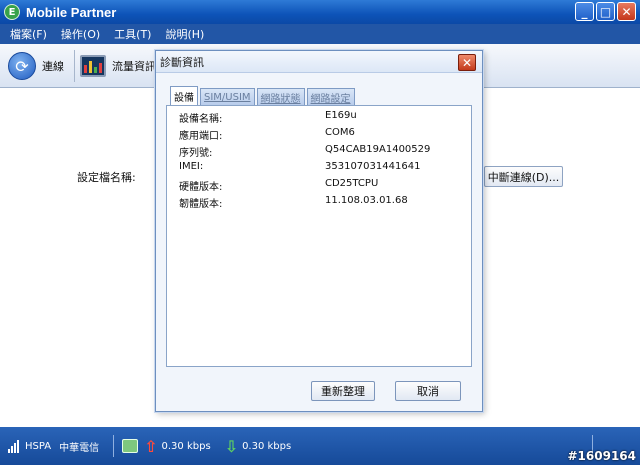 The height and width of the screenshot is (465, 640). Describe the element at coordinates (151, 446) in the screenshot. I see `upload-arrow-icon: ⇧` at that location.